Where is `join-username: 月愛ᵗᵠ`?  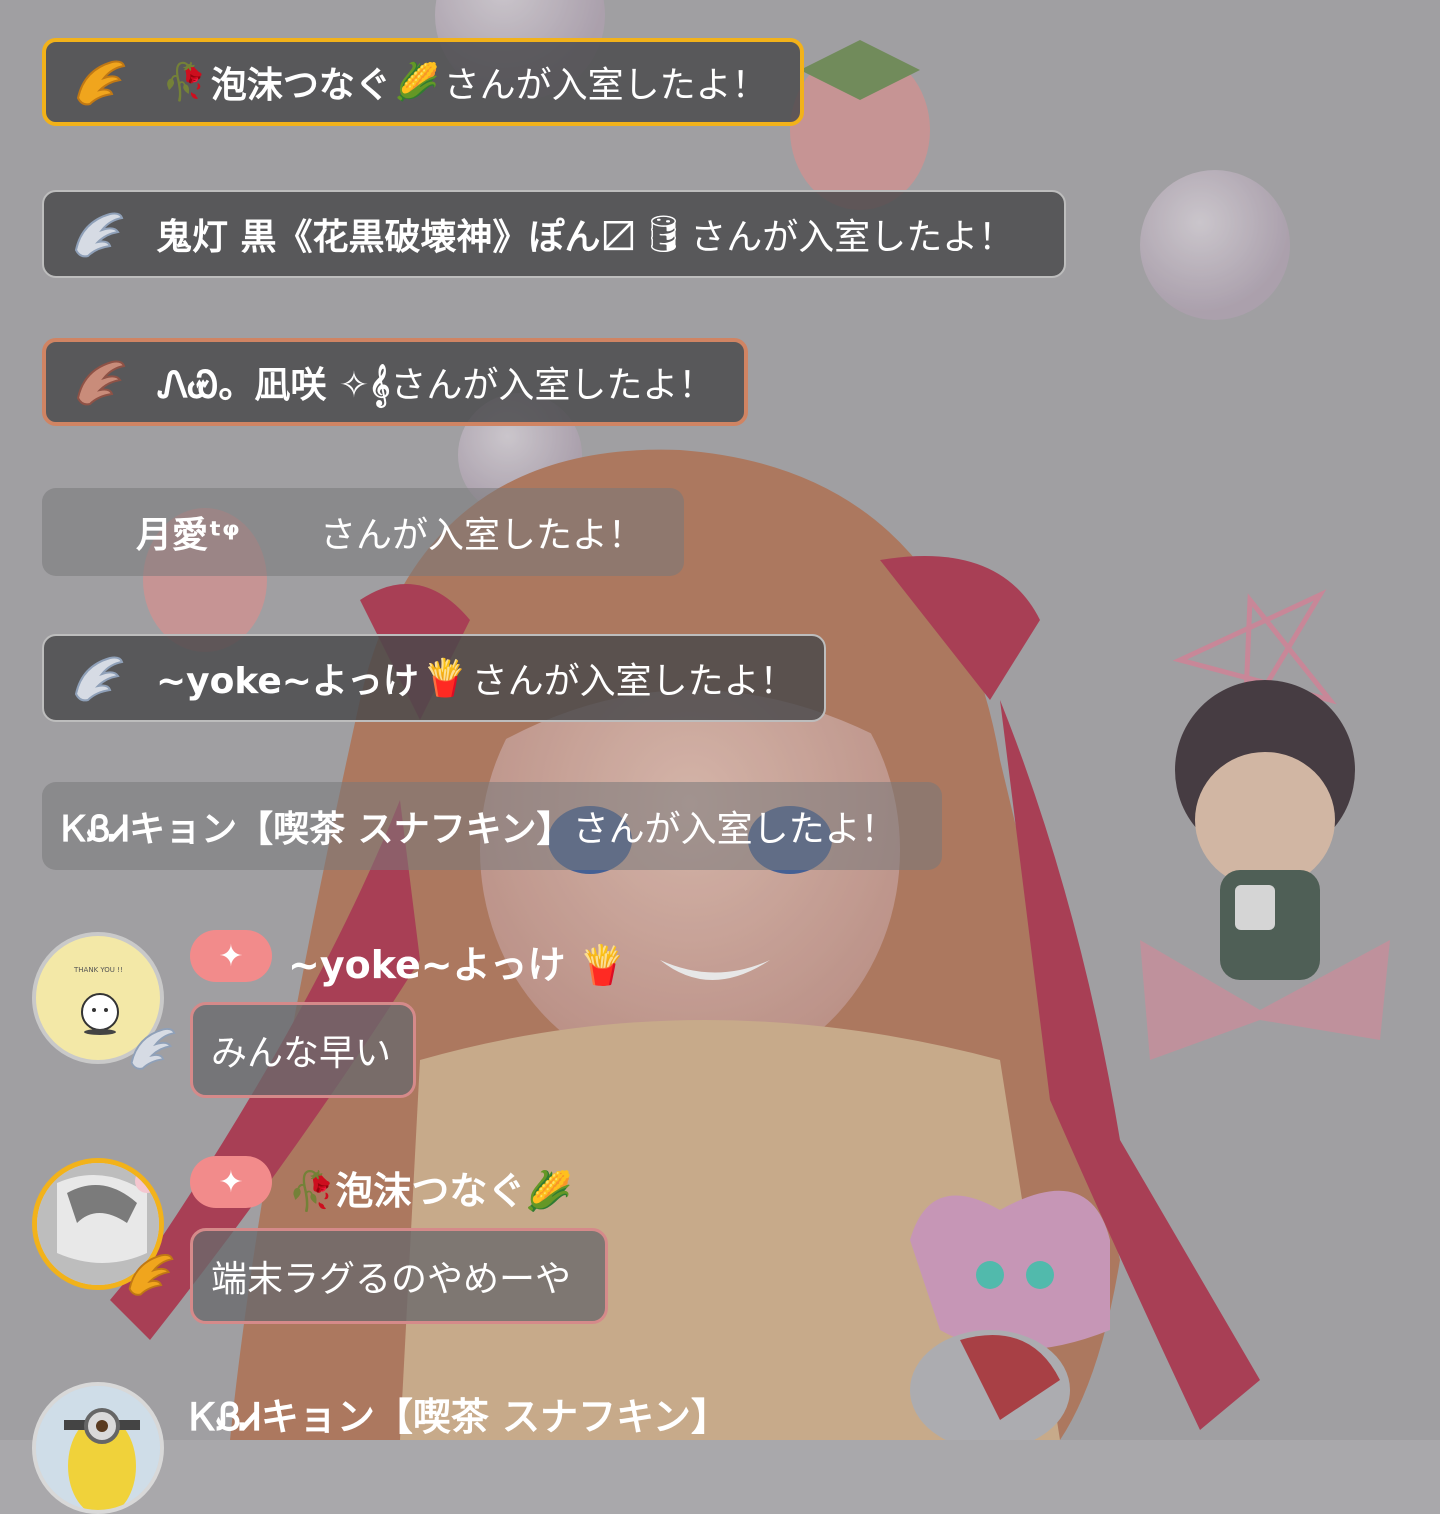 join-username: 月愛ᵗᵠ is located at coordinates (228, 532).